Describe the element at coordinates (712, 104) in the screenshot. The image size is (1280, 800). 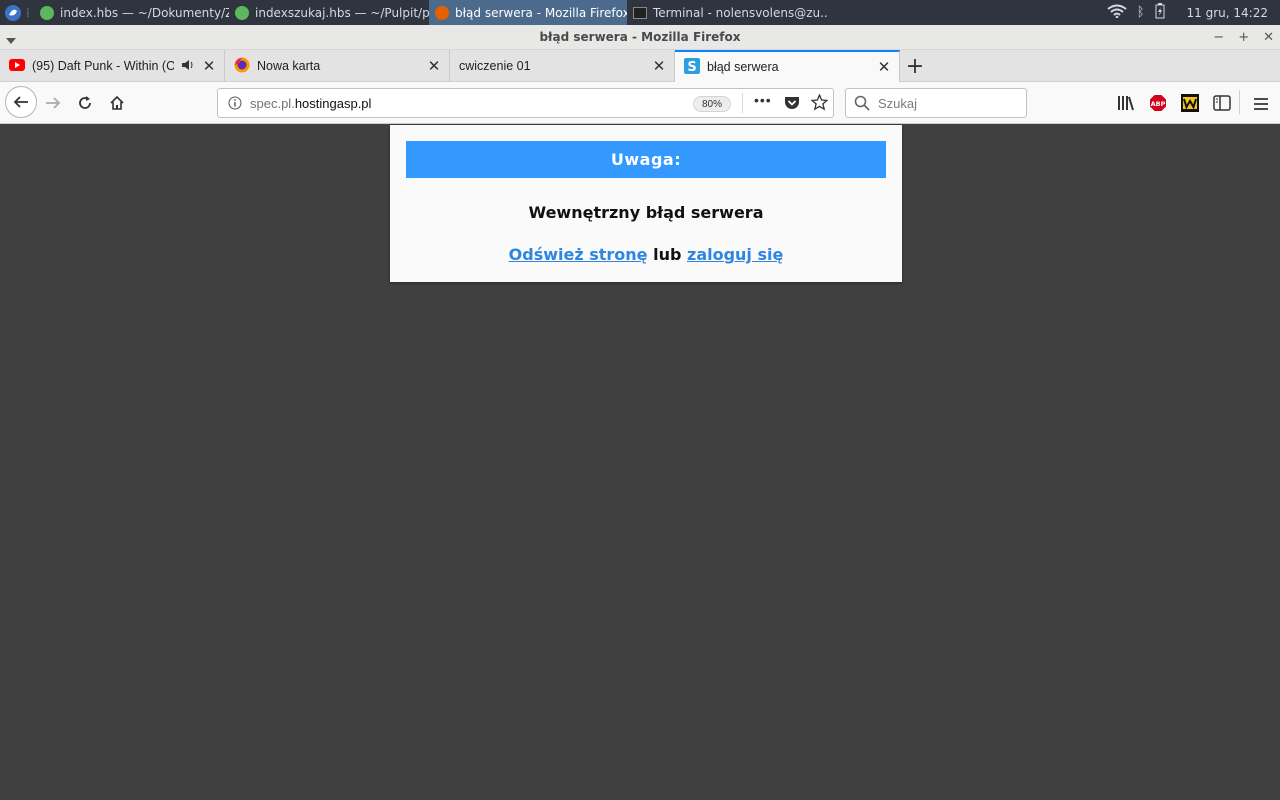
I see `zoom-indicator: 80%` at that location.